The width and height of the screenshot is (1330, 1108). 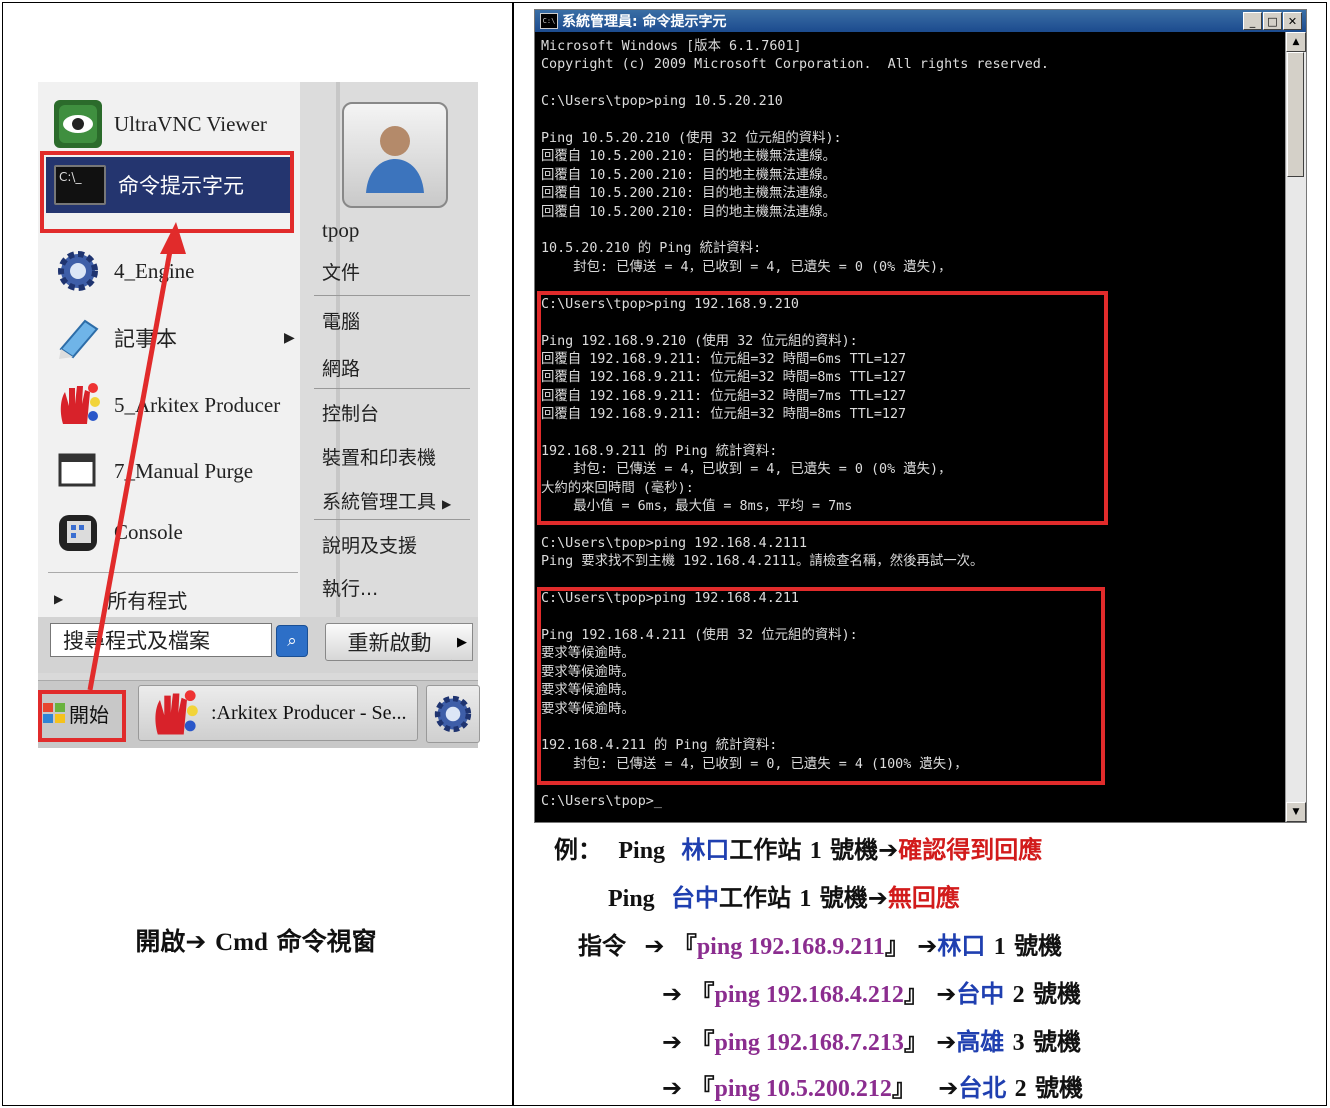 I want to click on command-text: ping 192.168.9.211, so click(x=790, y=947).